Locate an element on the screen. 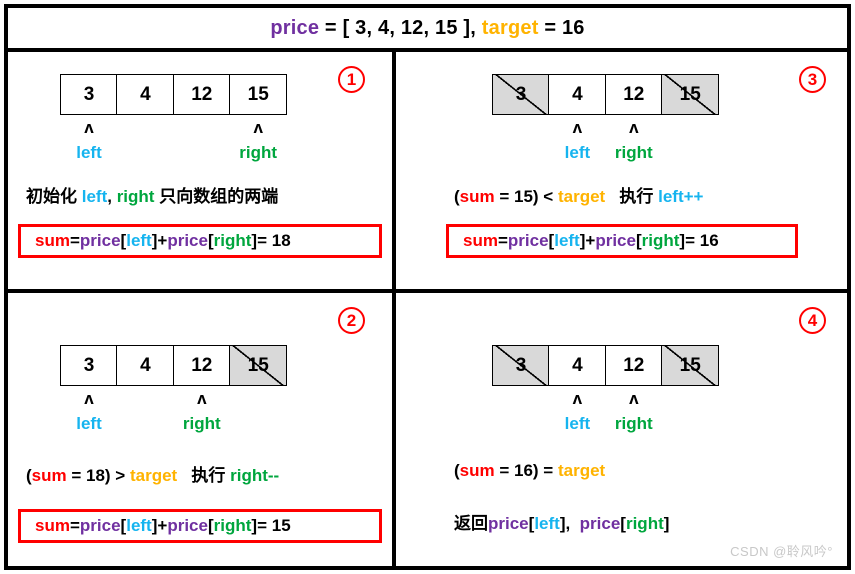  step-description: (sum = 18) > target 执行 right-- is located at coordinates (152, 473).